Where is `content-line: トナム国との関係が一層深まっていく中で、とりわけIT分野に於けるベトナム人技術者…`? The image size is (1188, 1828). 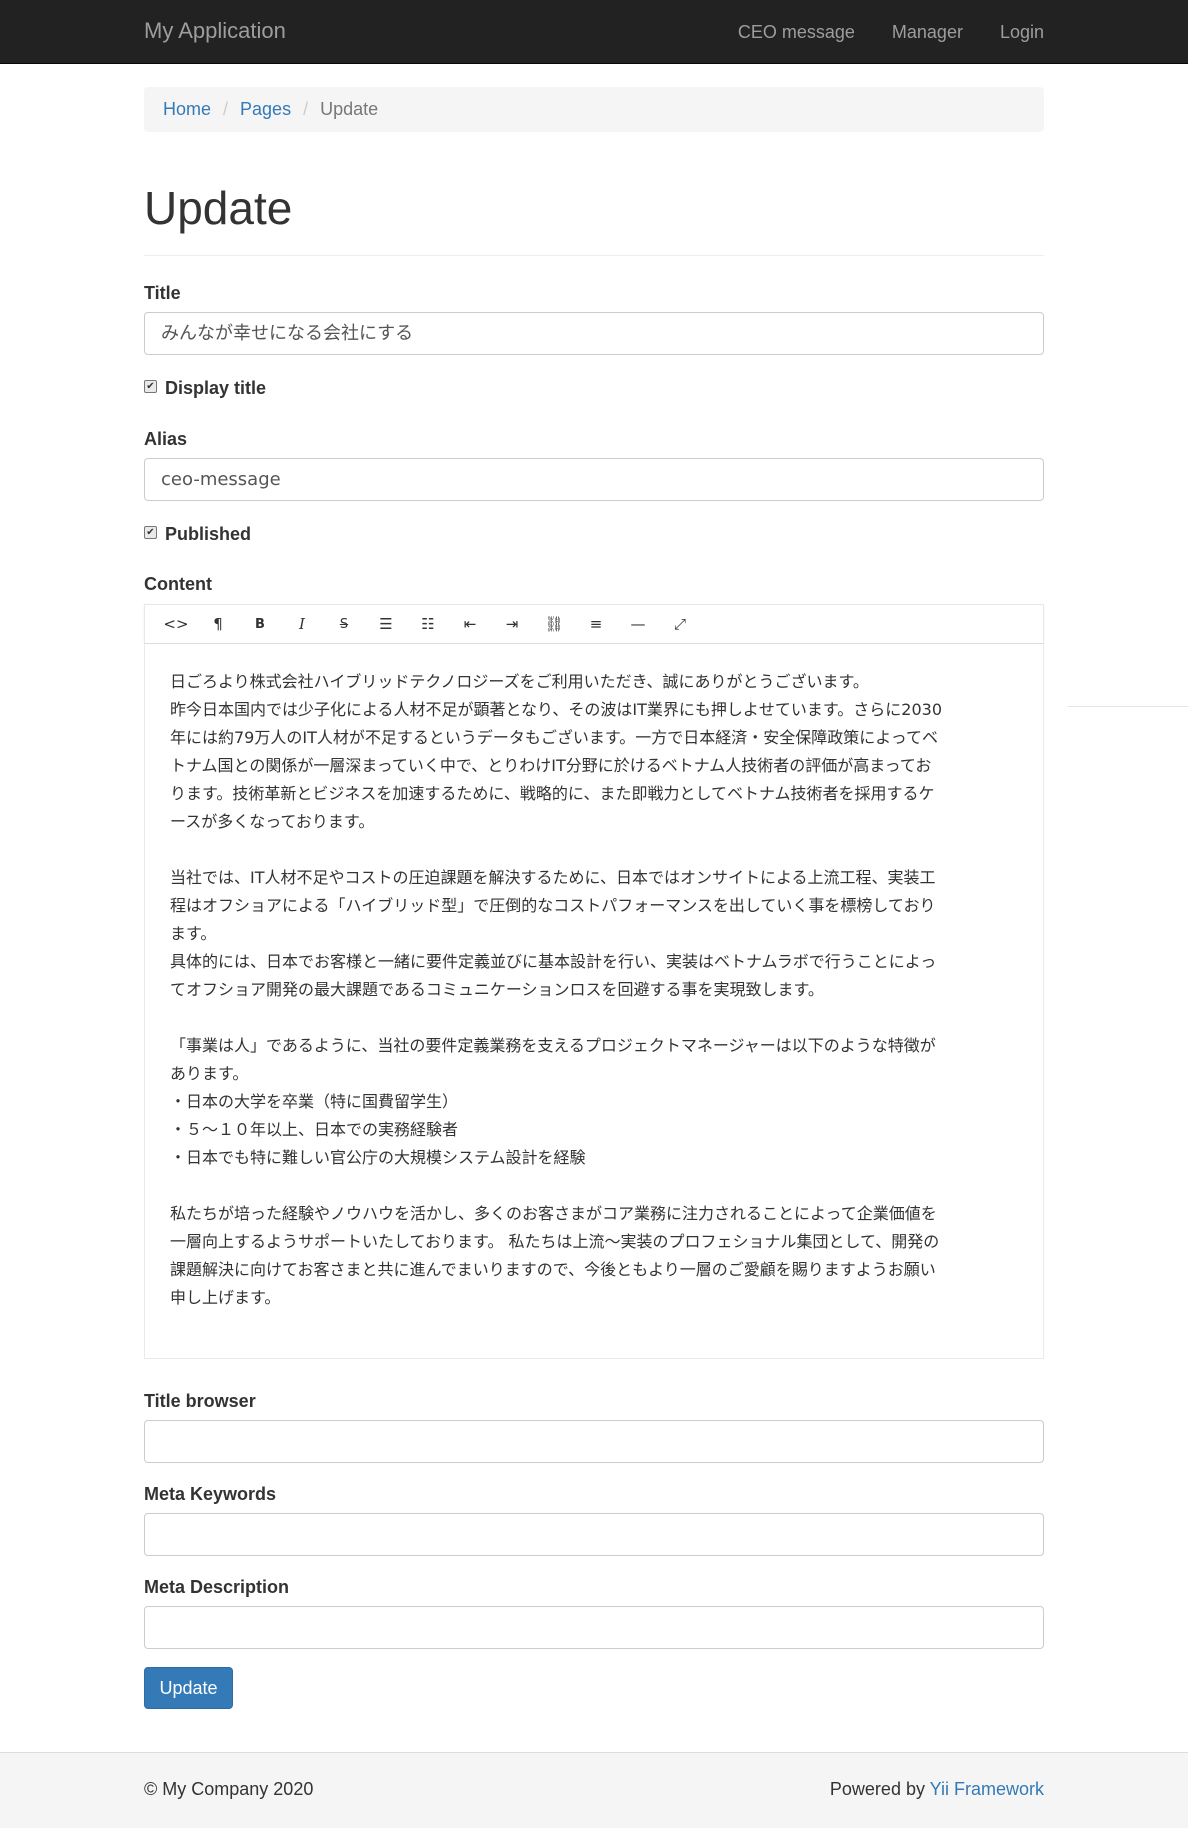
content-line: トナム国との関係が一層深まっていく中で、とりわけIT分野に於けるベトナム人技術者… is located at coordinates (551, 765).